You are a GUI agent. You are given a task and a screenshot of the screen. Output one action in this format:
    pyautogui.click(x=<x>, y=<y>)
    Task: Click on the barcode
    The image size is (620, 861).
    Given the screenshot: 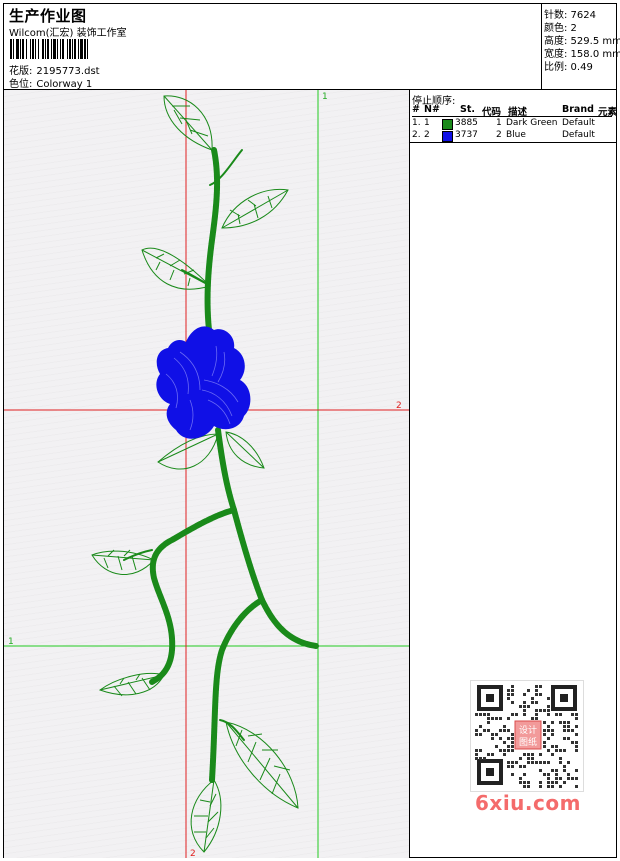 What is the action you would take?
    pyautogui.click(x=75, y=49)
    